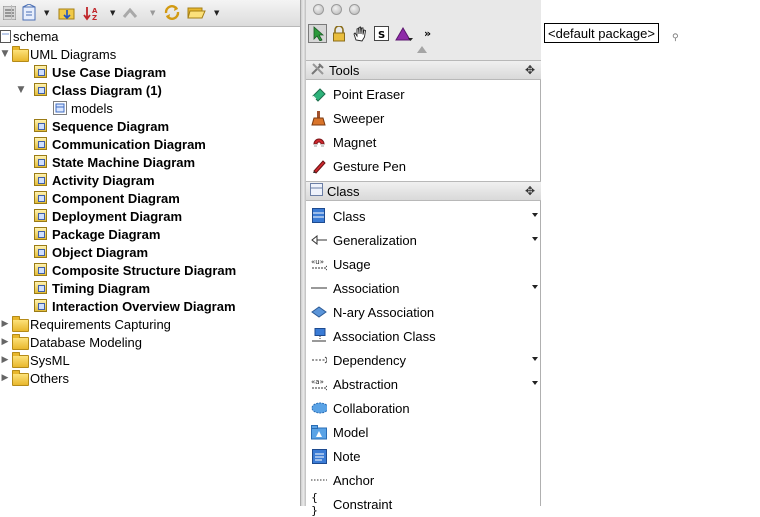 The image size is (760, 517). What do you see at coordinates (359, 118) in the screenshot?
I see `item-label: Sweeper` at bounding box center [359, 118].